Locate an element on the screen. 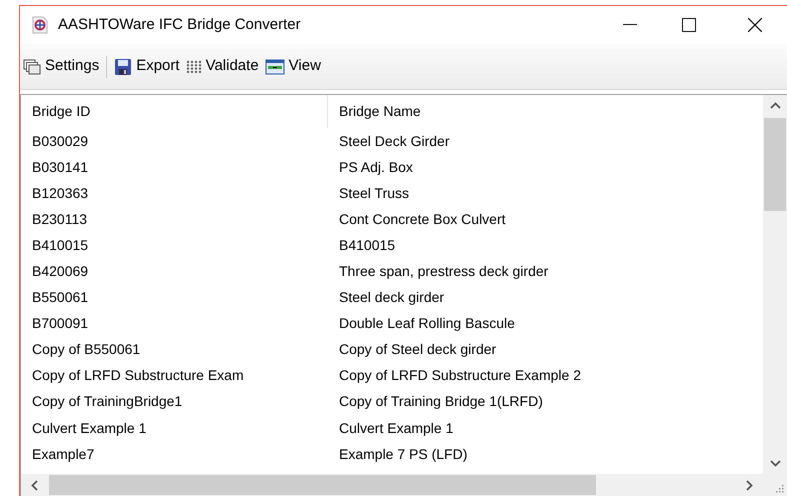  table-cell: B120363 is located at coordinates (60, 192).